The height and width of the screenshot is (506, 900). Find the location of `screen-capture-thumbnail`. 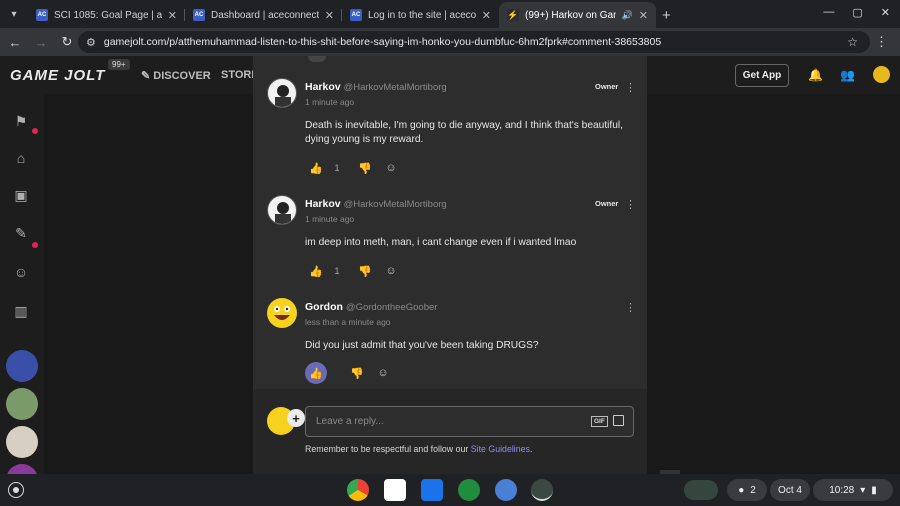

screen-capture-thumbnail is located at coordinates (701, 490).